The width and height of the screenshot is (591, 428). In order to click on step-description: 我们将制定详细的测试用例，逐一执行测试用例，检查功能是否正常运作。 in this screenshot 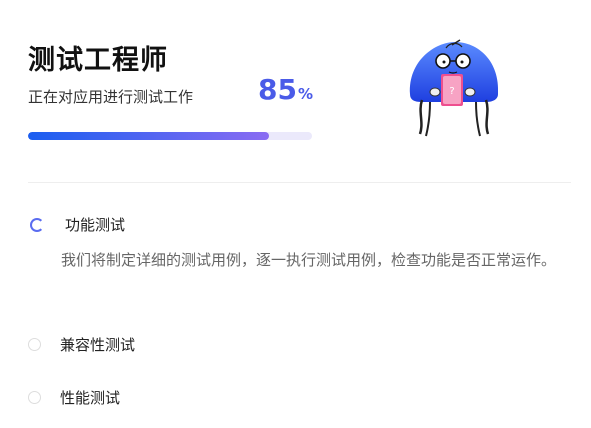, I will do `click(309, 260)`.